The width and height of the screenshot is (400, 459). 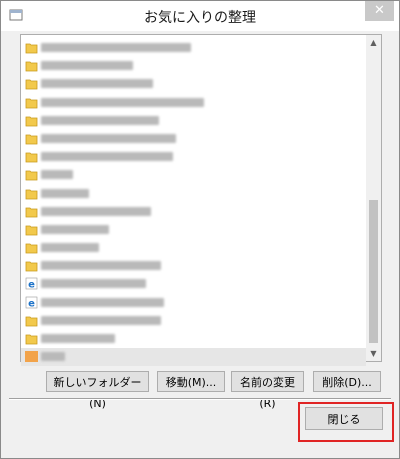 What do you see at coordinates (70, 248) in the screenshot?
I see `list-item-label: xxxxxxxxx` at bounding box center [70, 248].